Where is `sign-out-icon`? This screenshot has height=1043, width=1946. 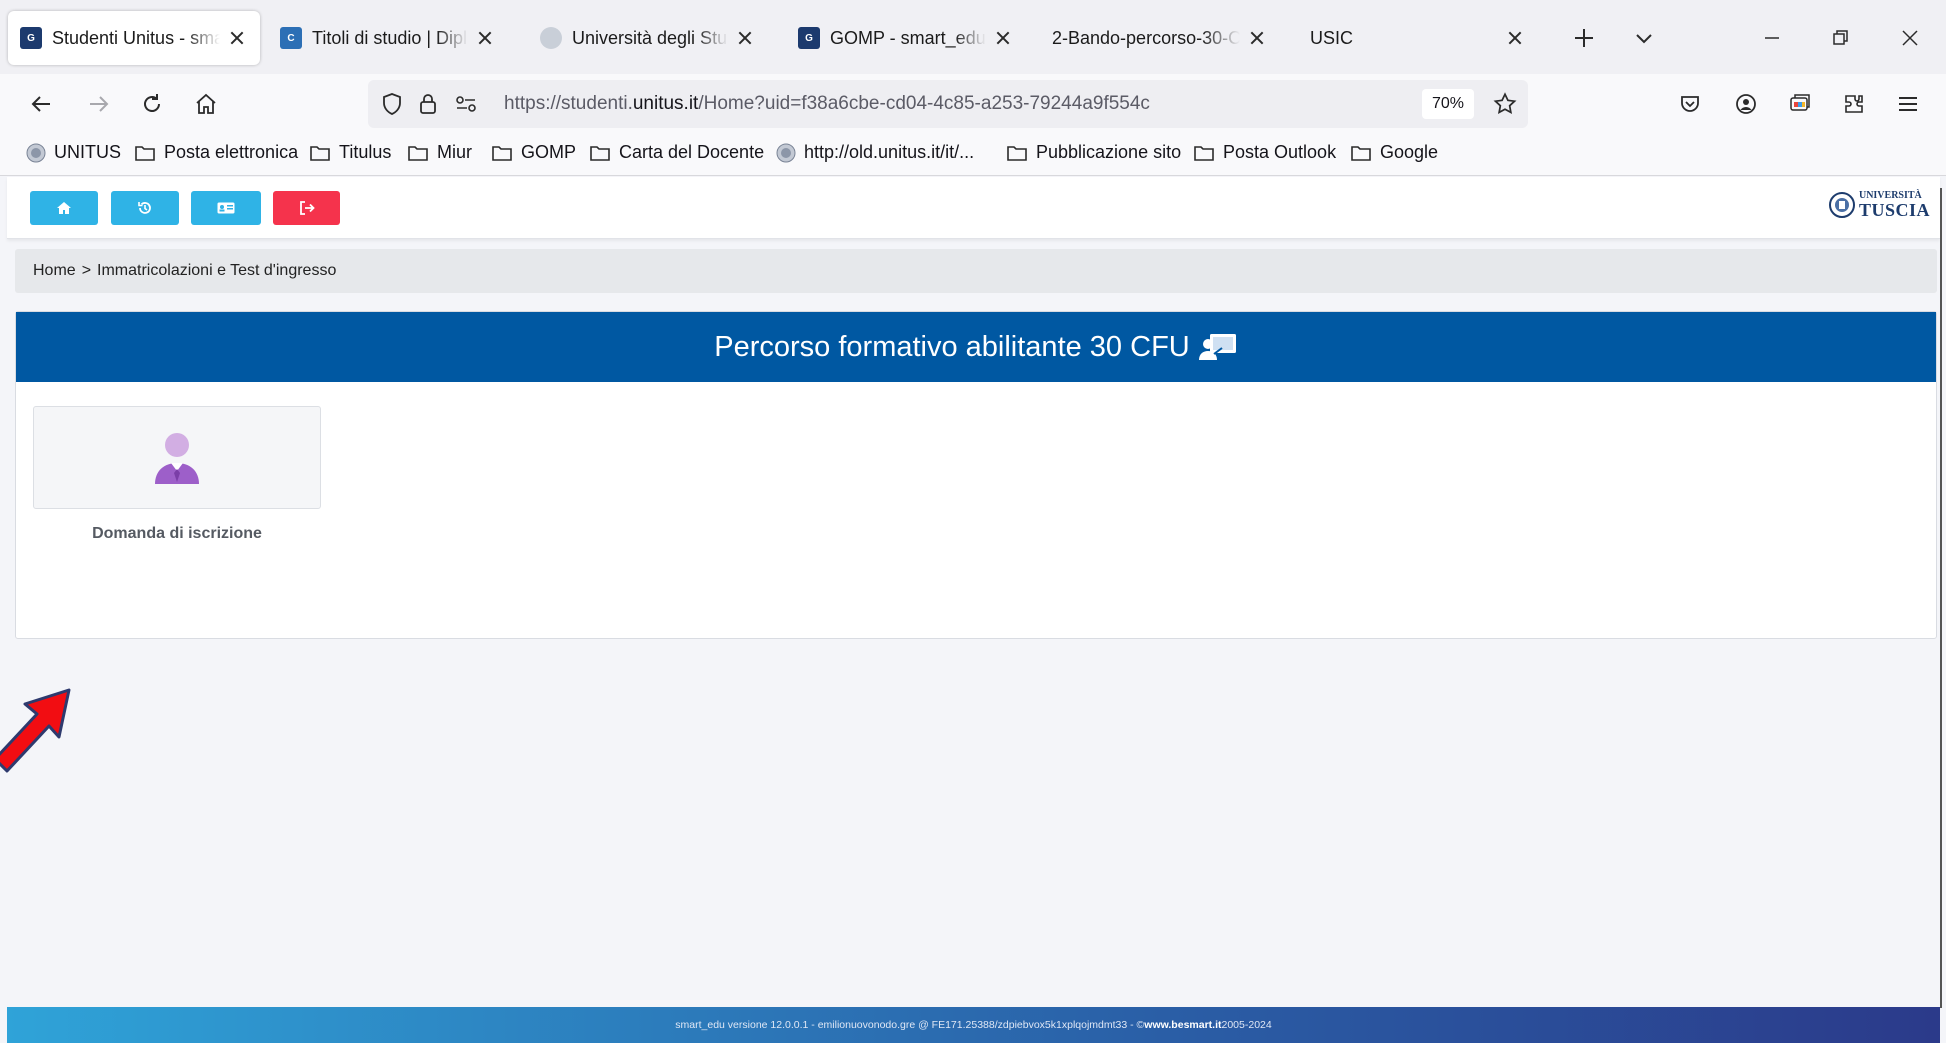
sign-out-icon is located at coordinates (307, 208).